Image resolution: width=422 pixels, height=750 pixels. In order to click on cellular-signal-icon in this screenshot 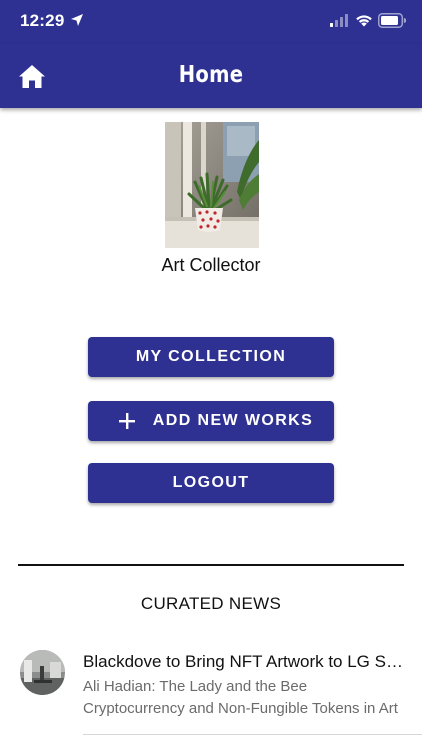, I will do `click(339, 20)`.